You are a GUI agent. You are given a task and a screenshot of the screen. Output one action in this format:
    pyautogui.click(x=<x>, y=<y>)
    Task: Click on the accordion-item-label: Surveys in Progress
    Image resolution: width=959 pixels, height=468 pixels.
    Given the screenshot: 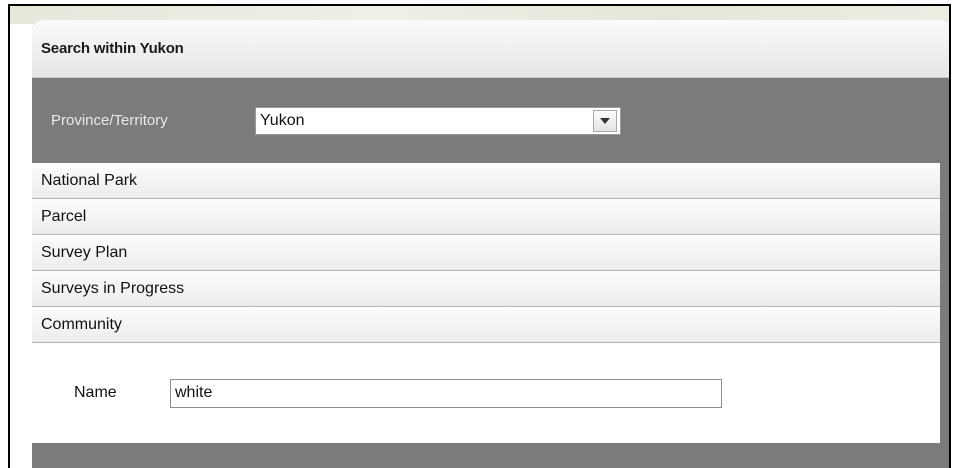 What is the action you would take?
    pyautogui.click(x=113, y=288)
    